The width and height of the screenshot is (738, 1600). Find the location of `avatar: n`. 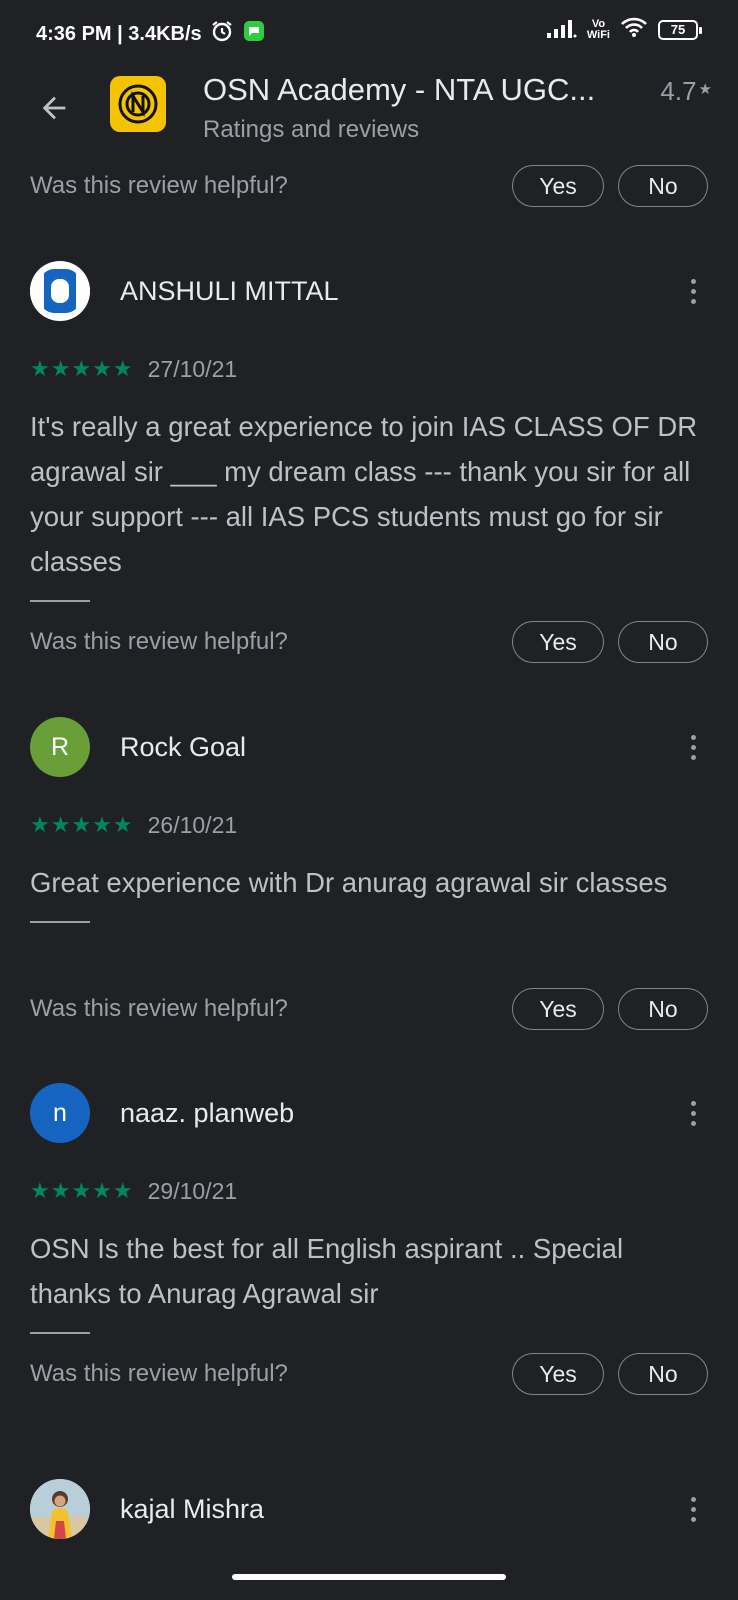

avatar: n is located at coordinates (60, 1113).